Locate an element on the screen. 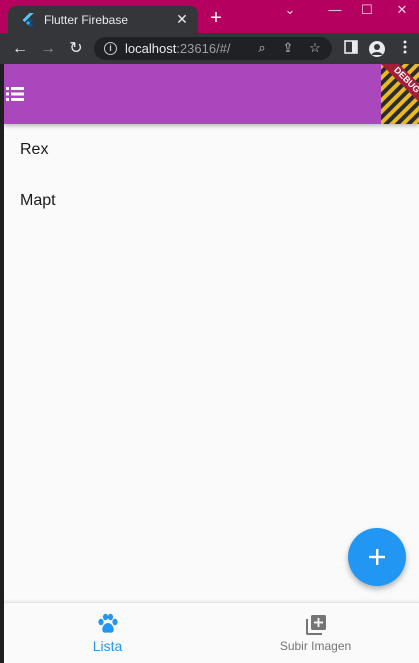  paw-icon is located at coordinates (107, 623).